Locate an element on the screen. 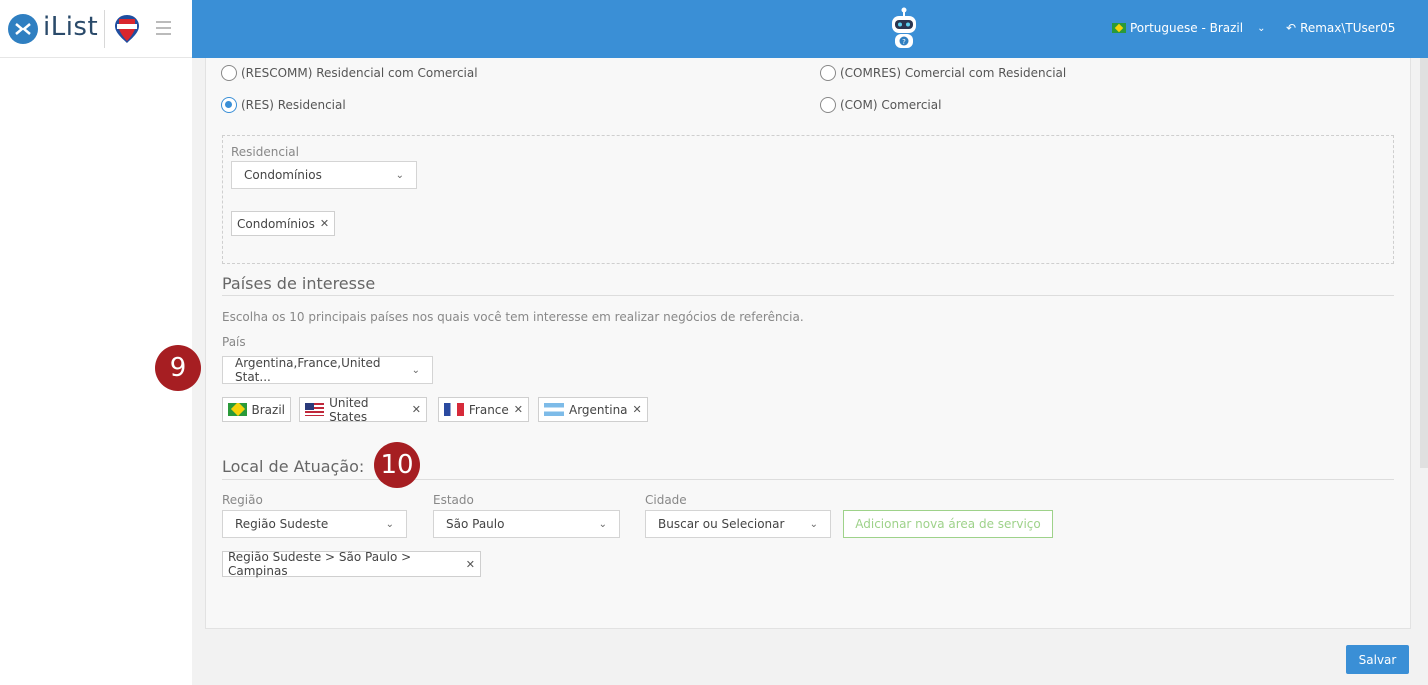  radio-rescomm: (RESCOMM) Residencial com Comercial is located at coordinates (349, 73).